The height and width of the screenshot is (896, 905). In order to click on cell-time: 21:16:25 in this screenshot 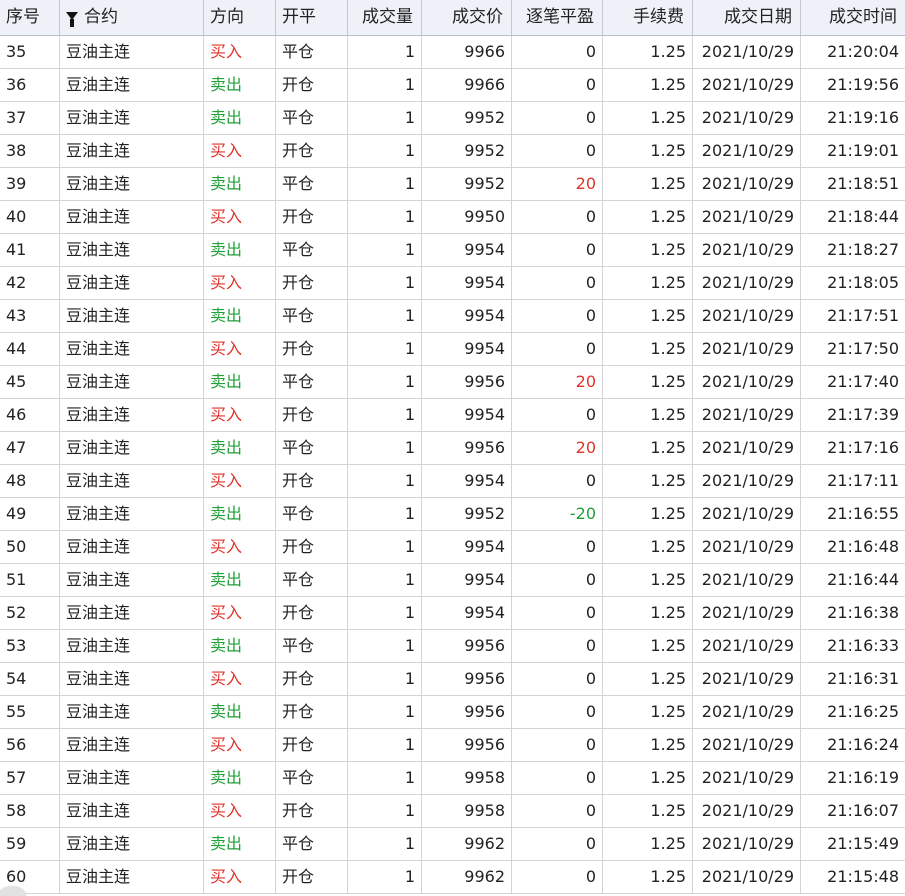, I will do `click(863, 711)`.